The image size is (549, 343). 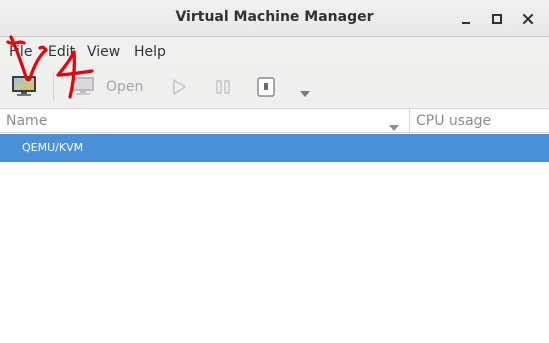 I want to click on run-button, so click(x=179, y=89).